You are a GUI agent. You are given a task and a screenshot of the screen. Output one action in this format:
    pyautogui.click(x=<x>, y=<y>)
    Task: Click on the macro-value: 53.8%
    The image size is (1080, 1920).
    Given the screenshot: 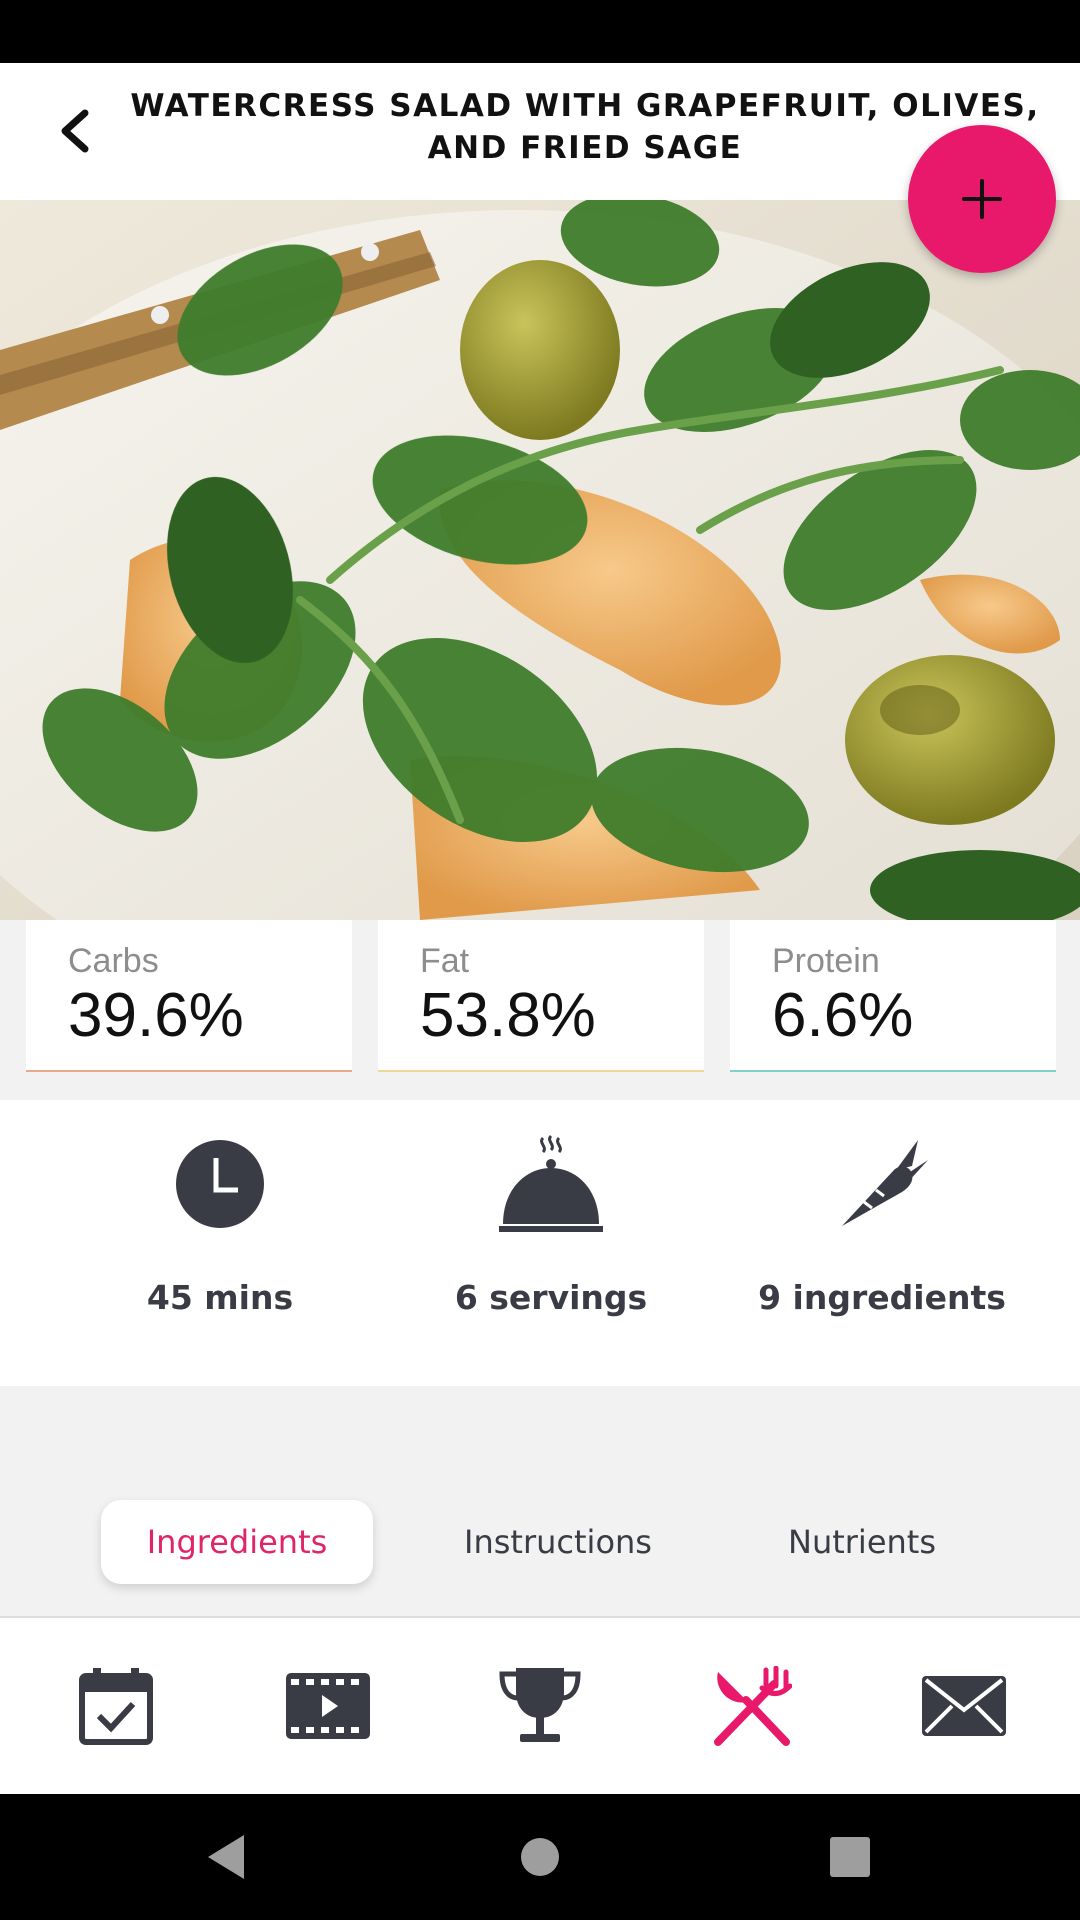 What is the action you would take?
    pyautogui.click(x=508, y=1015)
    